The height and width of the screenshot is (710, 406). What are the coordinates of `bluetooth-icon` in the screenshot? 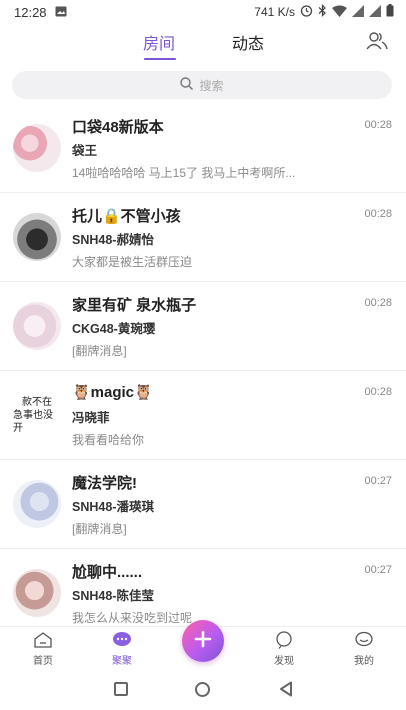 It's located at (322, 12).